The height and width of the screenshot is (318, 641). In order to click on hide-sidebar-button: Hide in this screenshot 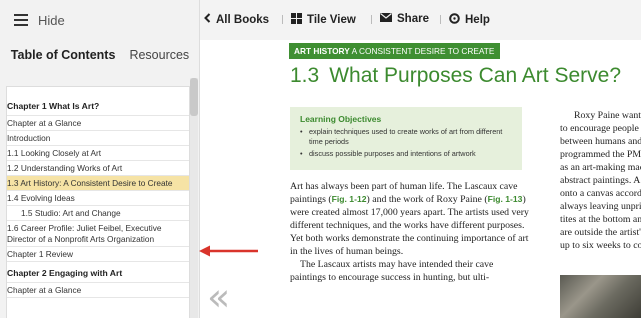, I will do `click(39, 20)`.